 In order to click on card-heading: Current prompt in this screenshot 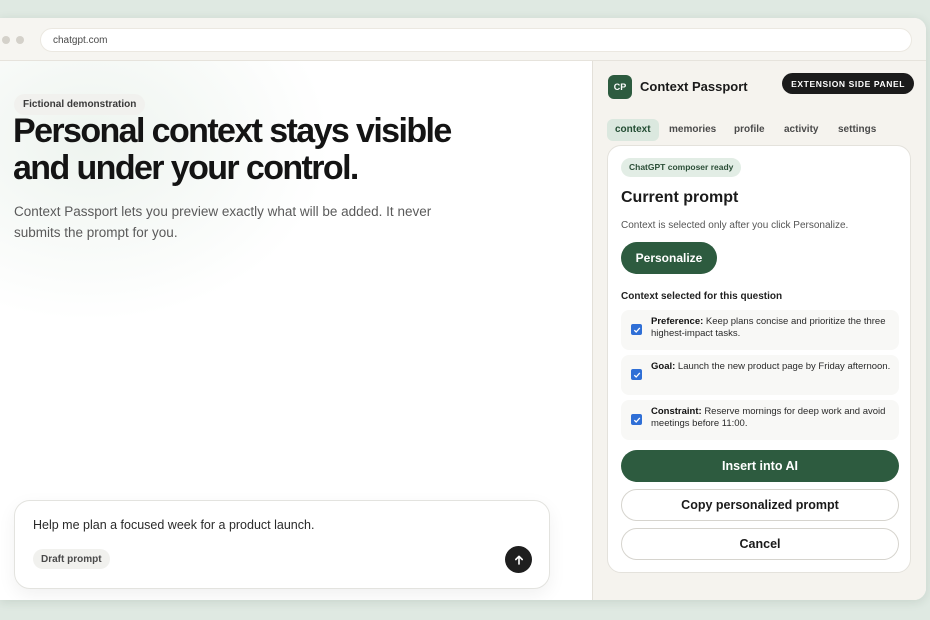, I will do `click(680, 197)`.